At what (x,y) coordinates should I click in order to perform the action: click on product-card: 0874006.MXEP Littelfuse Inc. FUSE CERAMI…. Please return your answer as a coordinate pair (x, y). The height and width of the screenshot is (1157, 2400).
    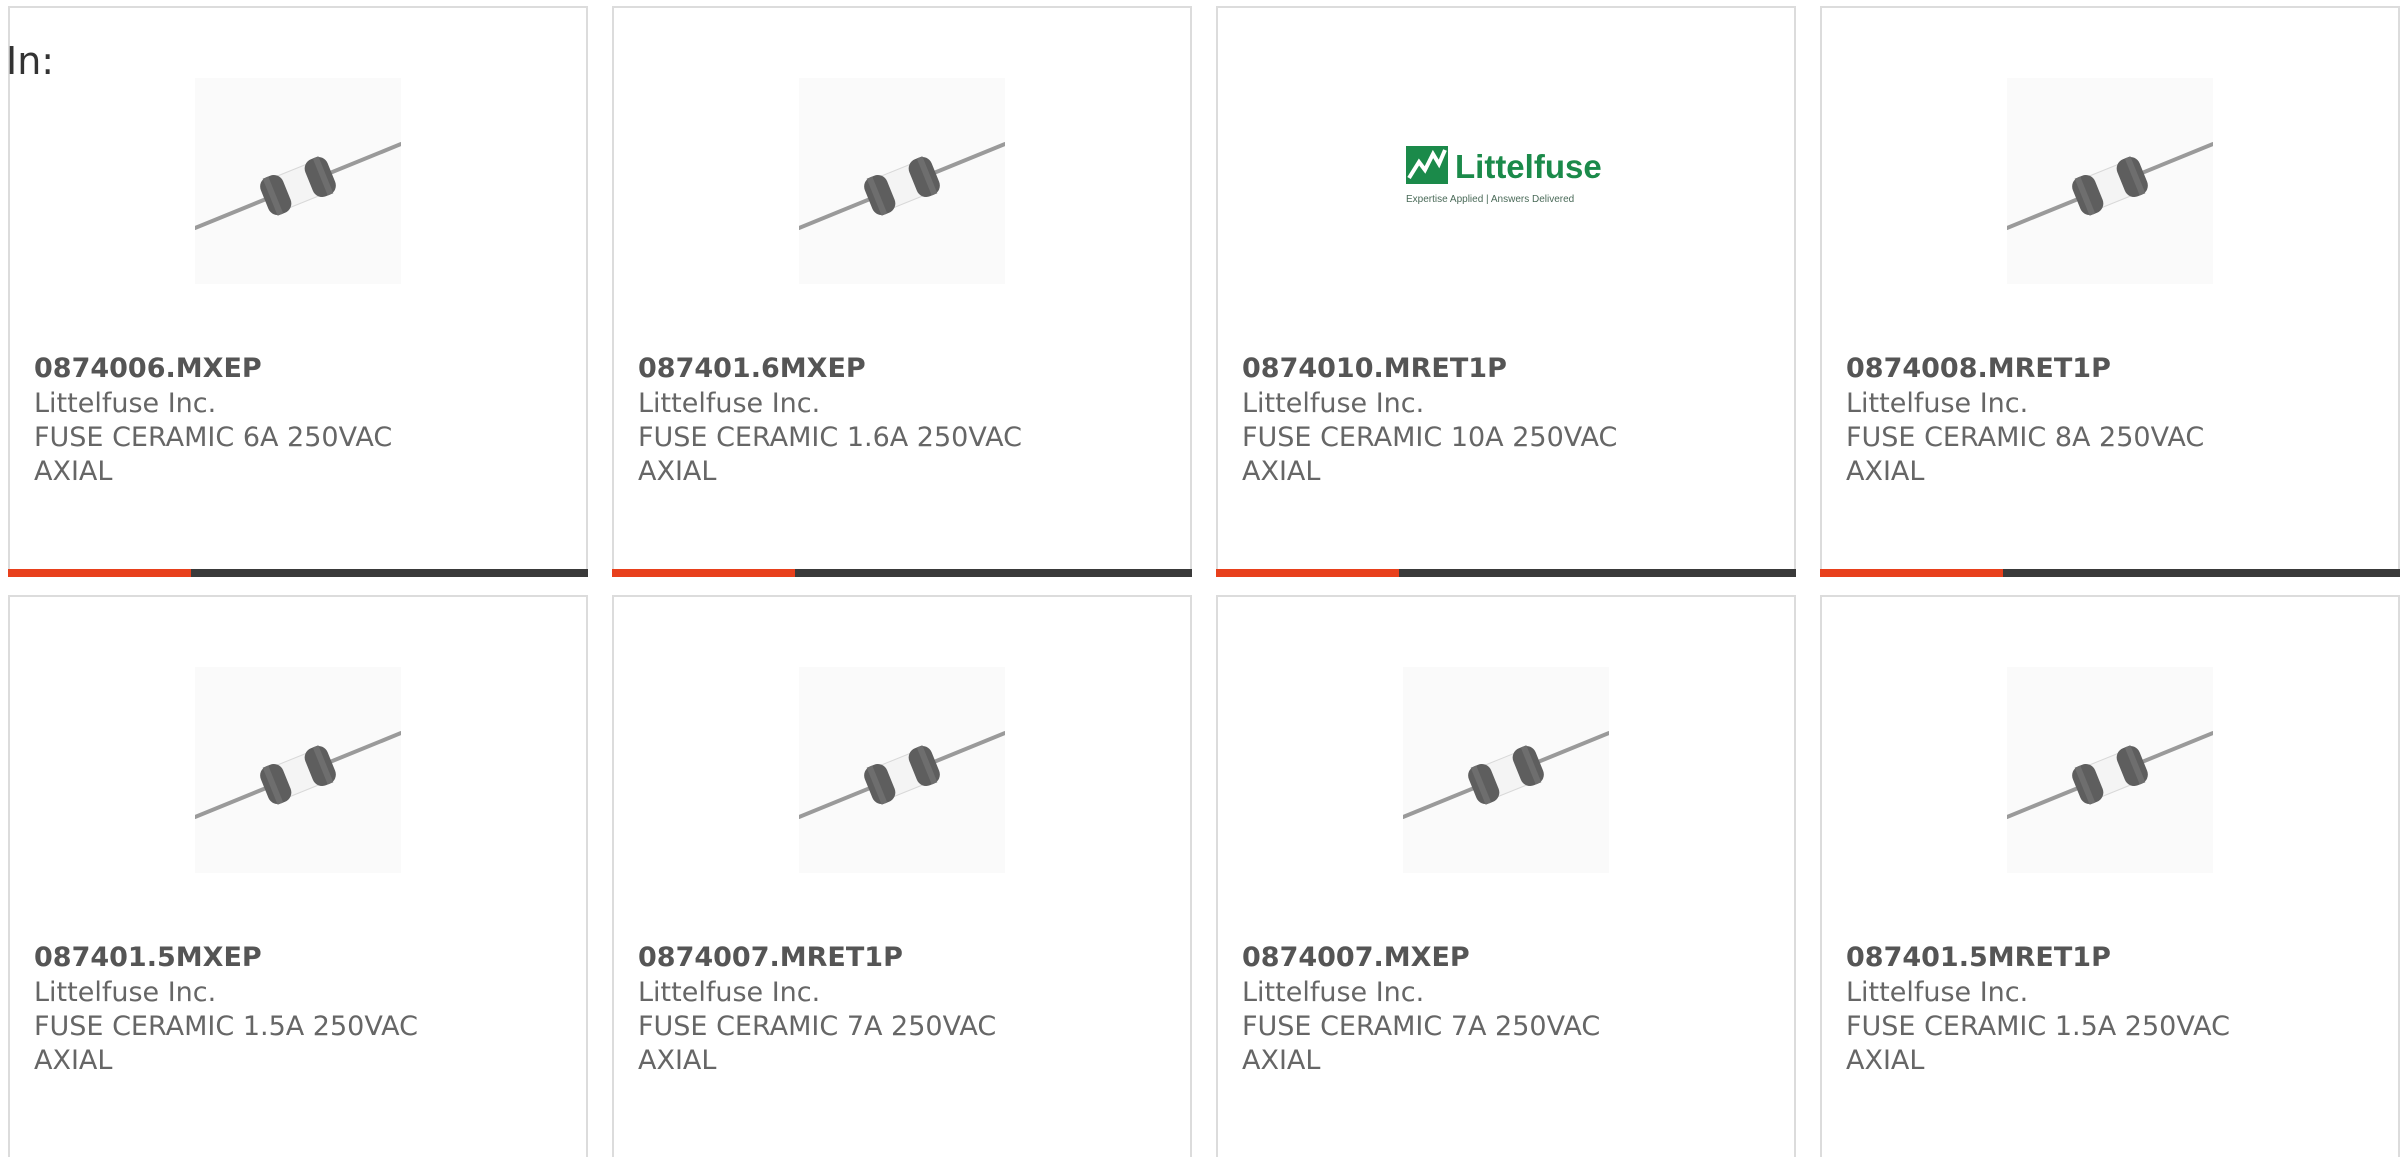
    Looking at the image, I should click on (298, 291).